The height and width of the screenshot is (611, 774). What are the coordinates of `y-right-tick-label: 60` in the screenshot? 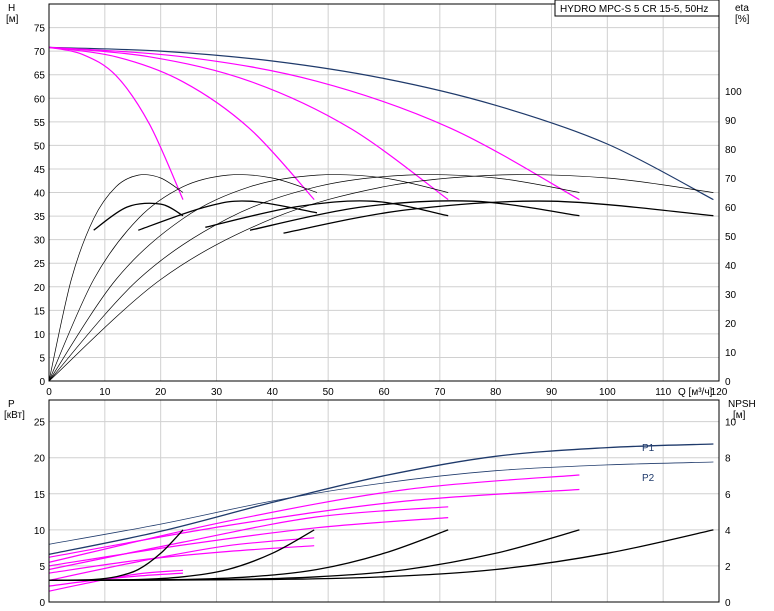 It's located at (731, 208).